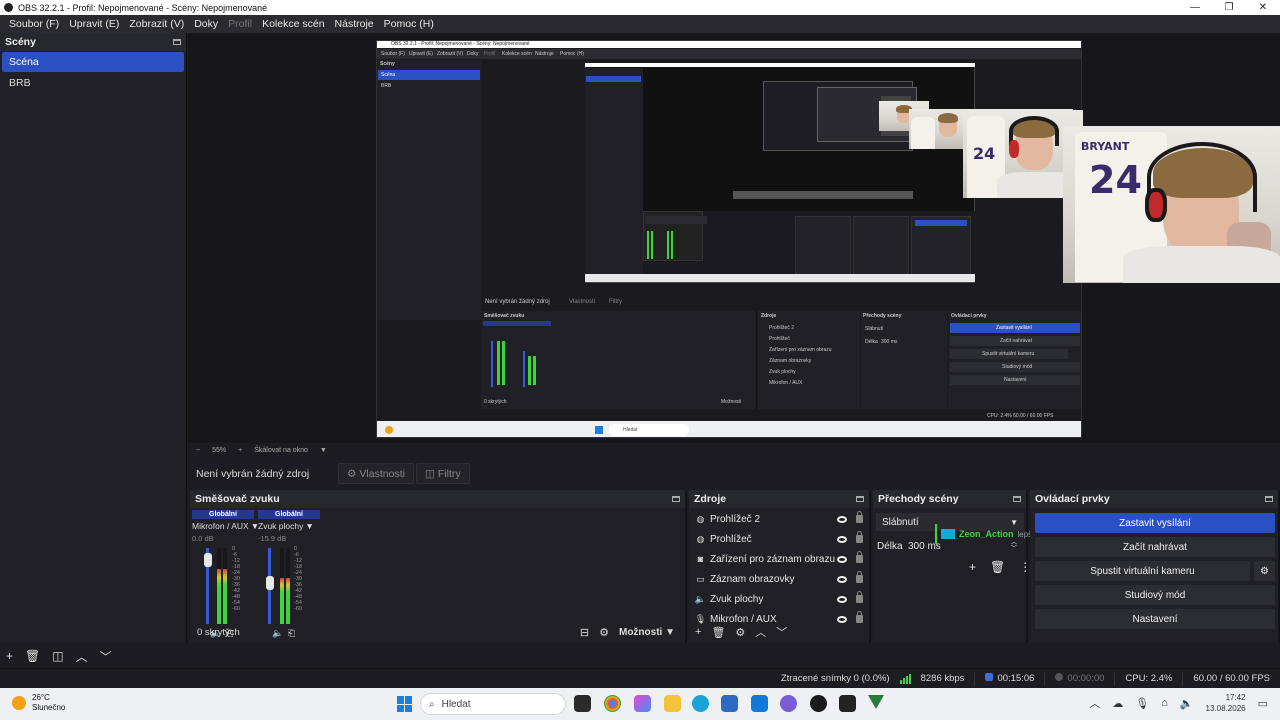 The width and height of the screenshot is (1280, 720). What do you see at coordinates (1164, 703) in the screenshot?
I see `network-icon: ⌂` at bounding box center [1164, 703].